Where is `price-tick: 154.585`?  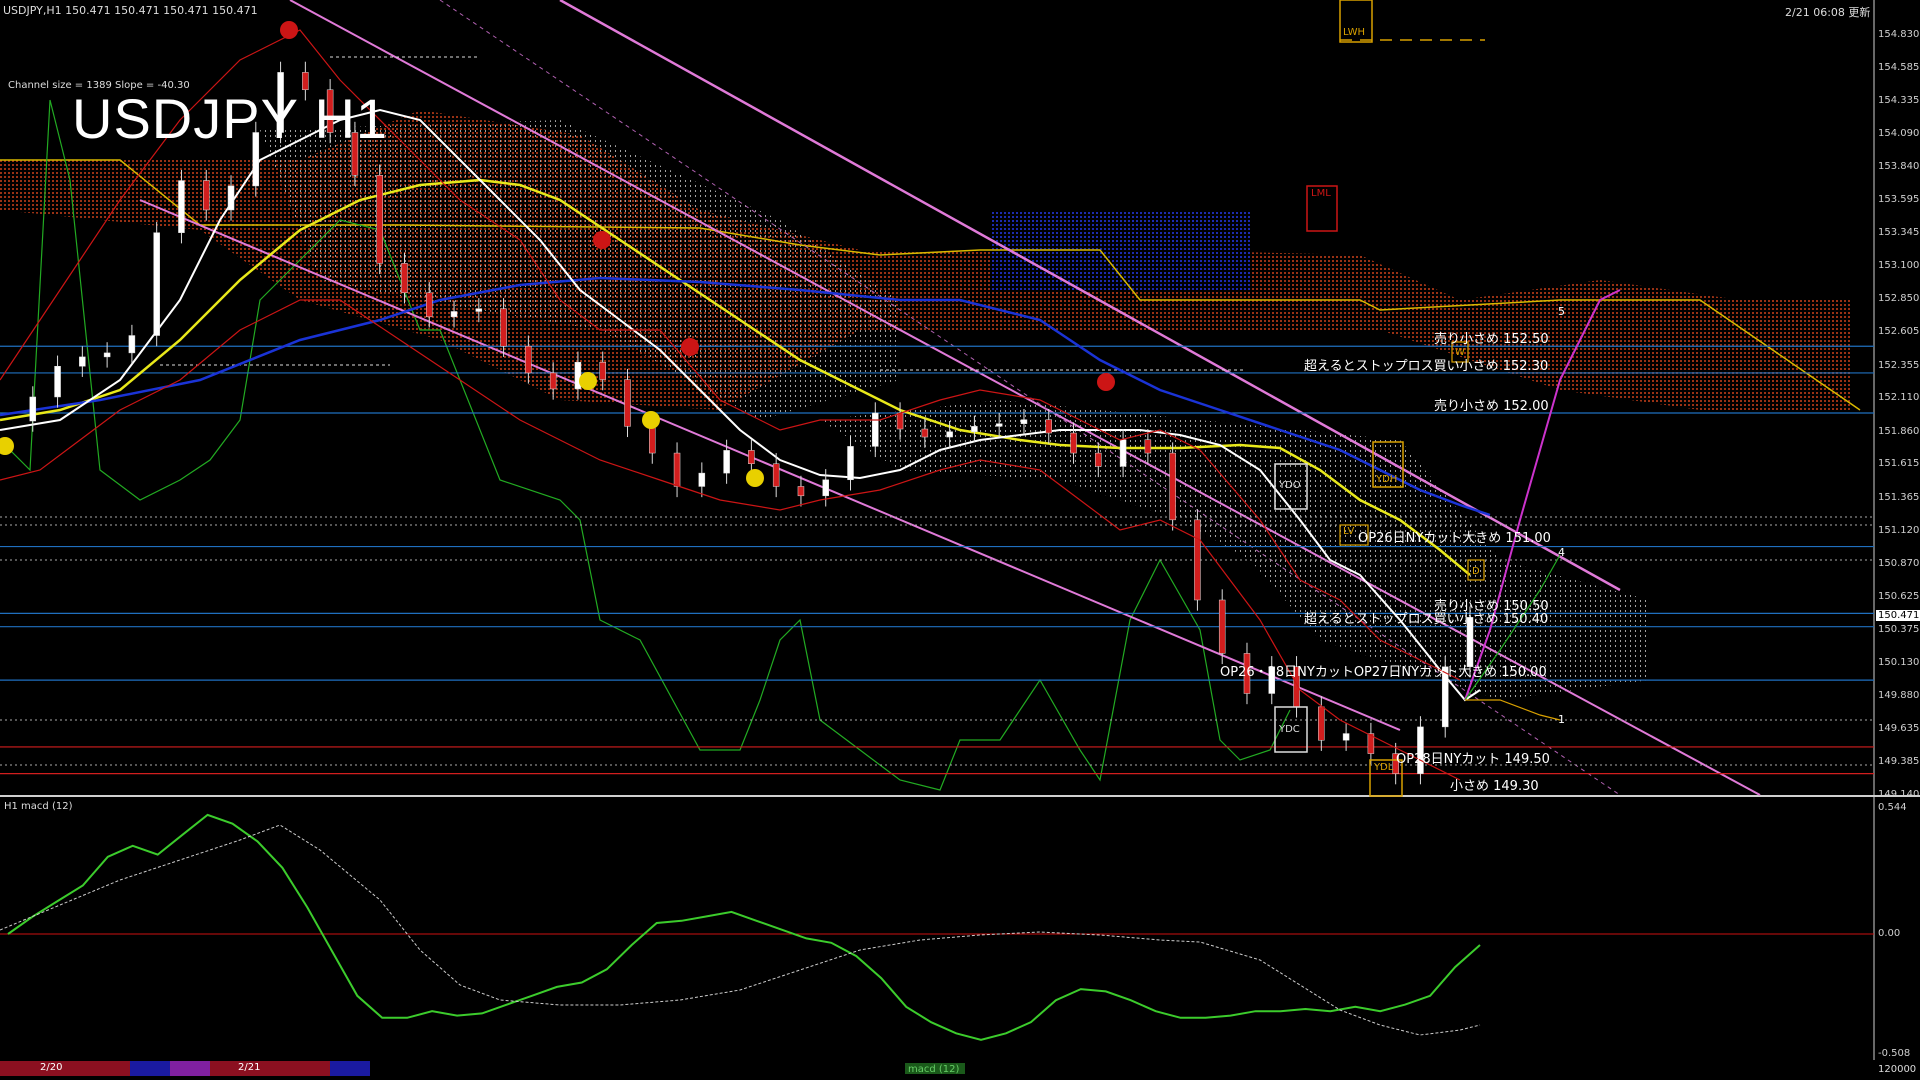 price-tick: 154.585 is located at coordinates (1899, 67).